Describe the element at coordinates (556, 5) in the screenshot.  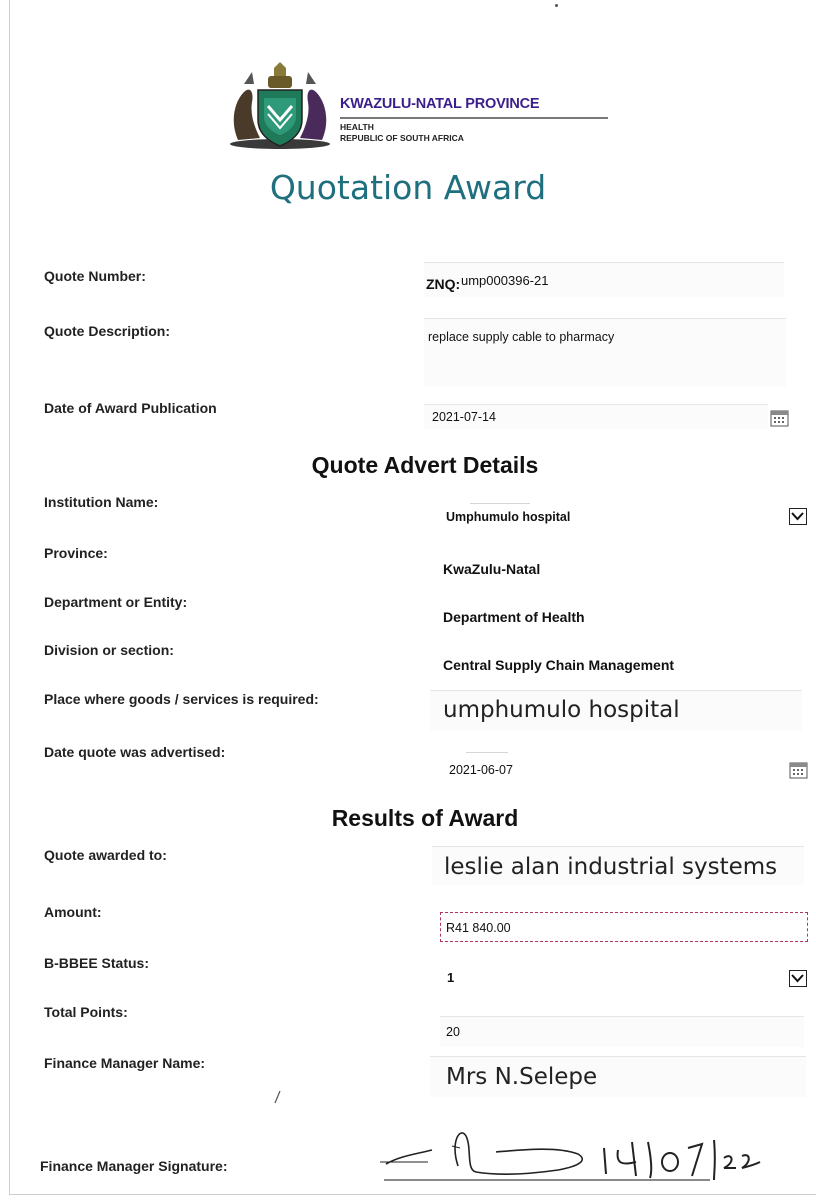
I see `scan-speck` at that location.